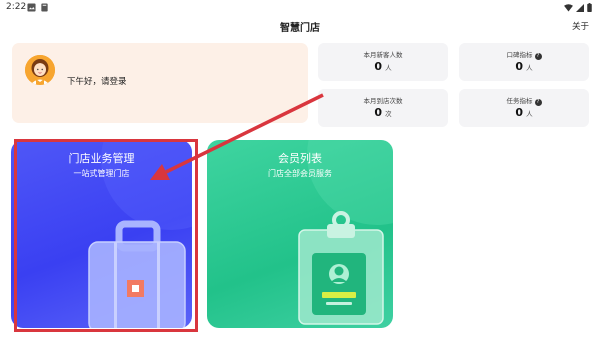 The height and width of the screenshot is (337, 600). I want to click on card-title: 门店业务管理, so click(101, 158).